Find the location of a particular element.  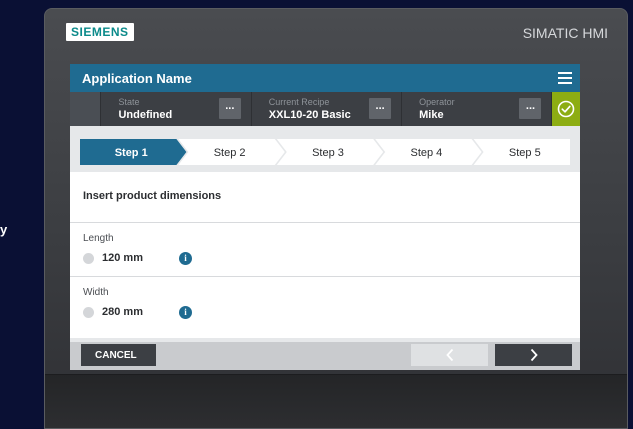

step-2: Step 2 is located at coordinates (231, 152).